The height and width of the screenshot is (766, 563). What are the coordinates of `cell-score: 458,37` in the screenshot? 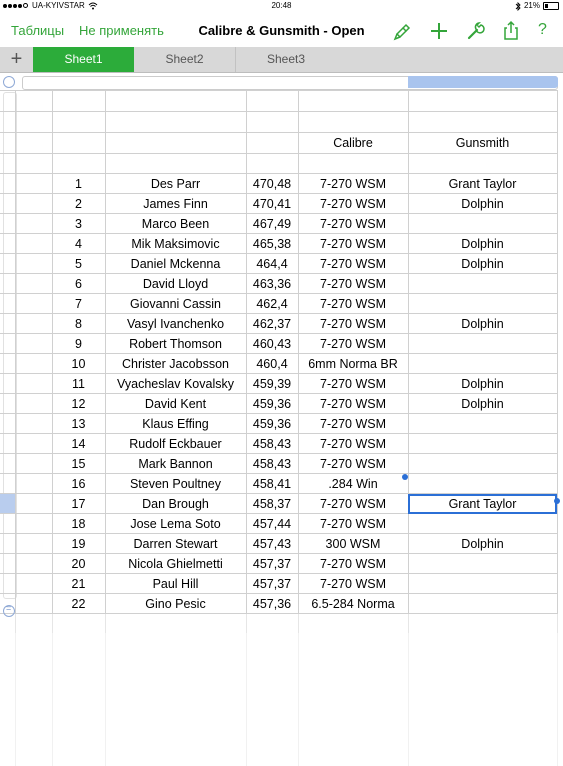 It's located at (272, 503).